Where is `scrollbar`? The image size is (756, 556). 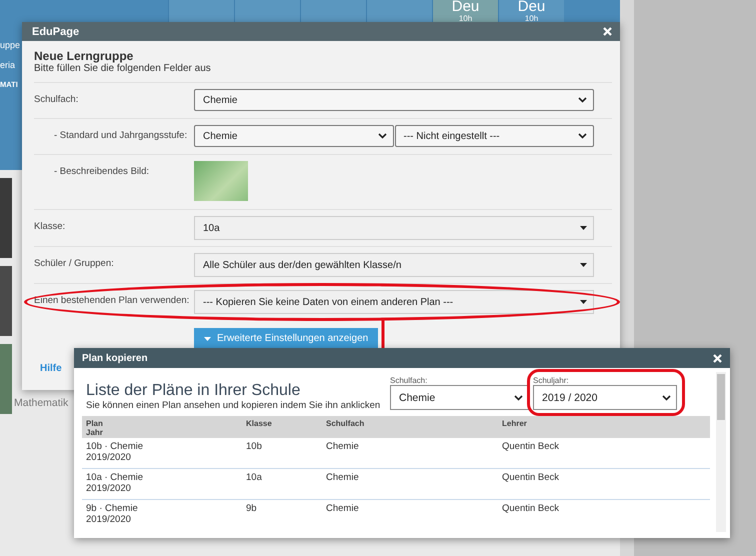
scrollbar is located at coordinates (721, 452).